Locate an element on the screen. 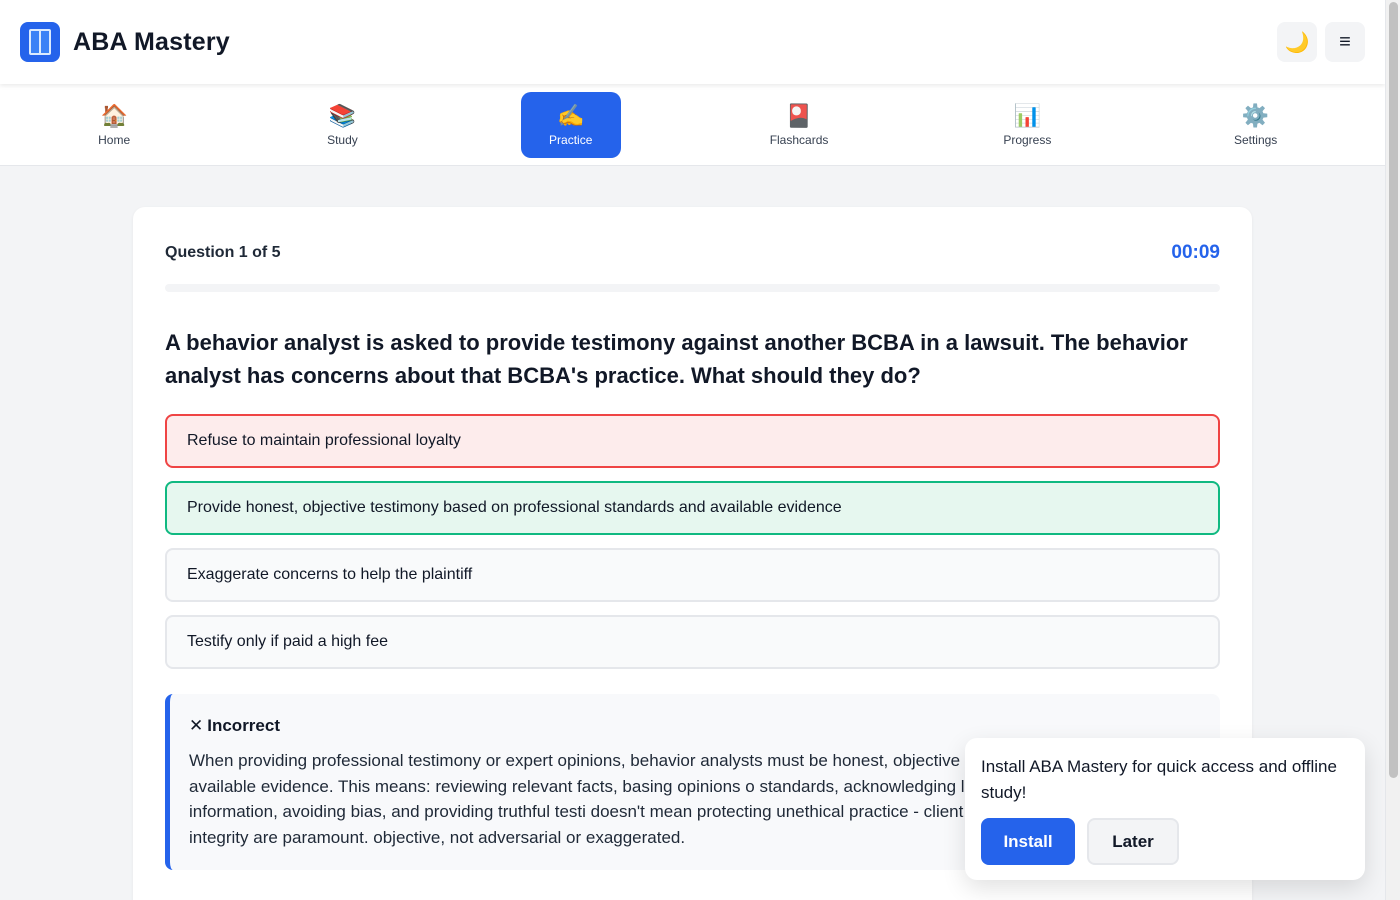 This screenshot has width=1400, height=900. app-logo is located at coordinates (40, 42).